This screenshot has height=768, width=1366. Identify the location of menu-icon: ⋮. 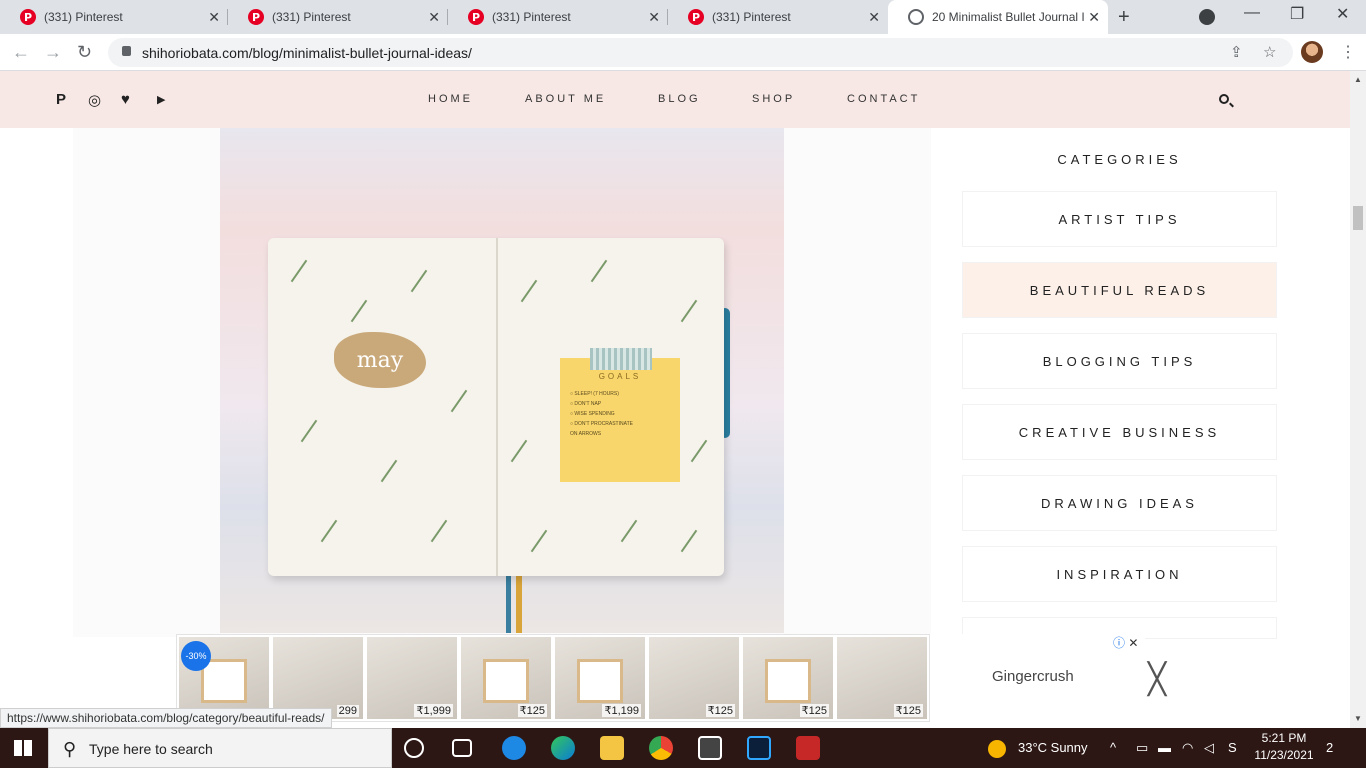
(1348, 52).